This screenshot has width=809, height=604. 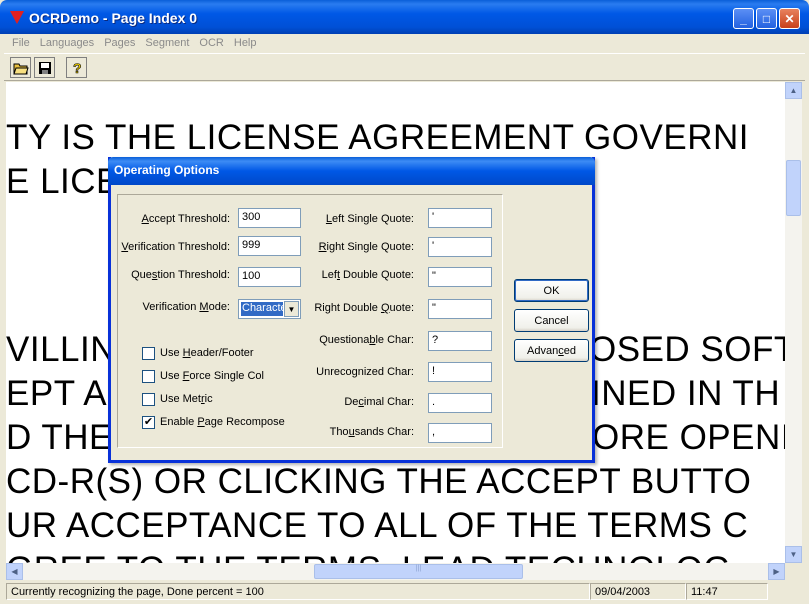 What do you see at coordinates (368, 556) in the screenshot?
I see `doc-line: GREE TO THE TERMS, LEAD TECHNOLOG` at bounding box center [368, 556].